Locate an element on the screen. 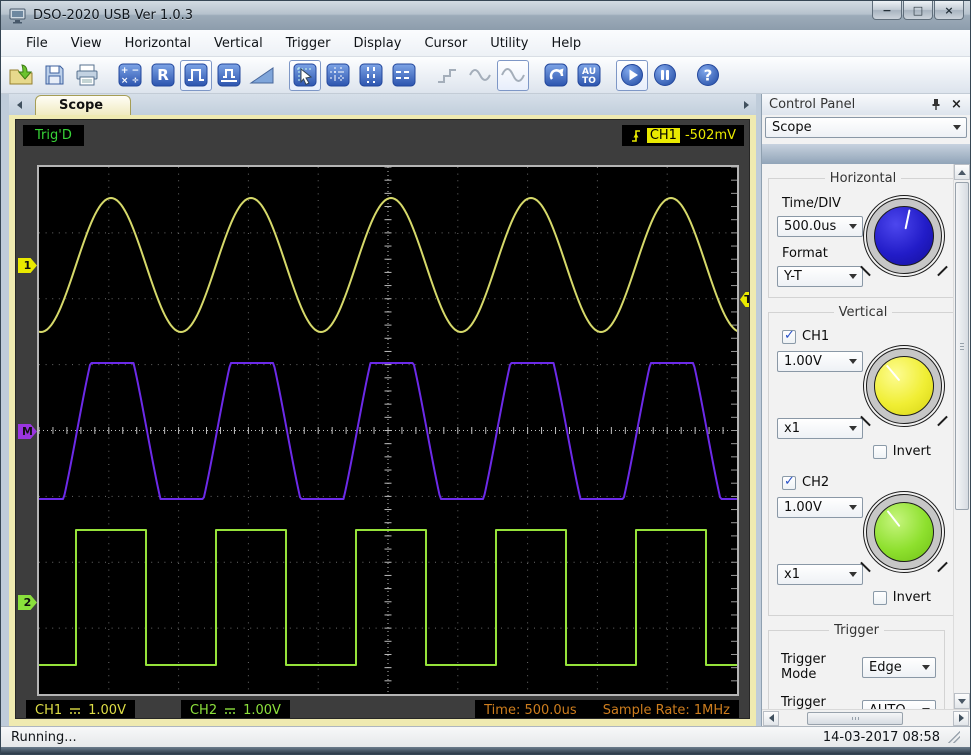  time-div-select: 500.0us is located at coordinates (820, 226).